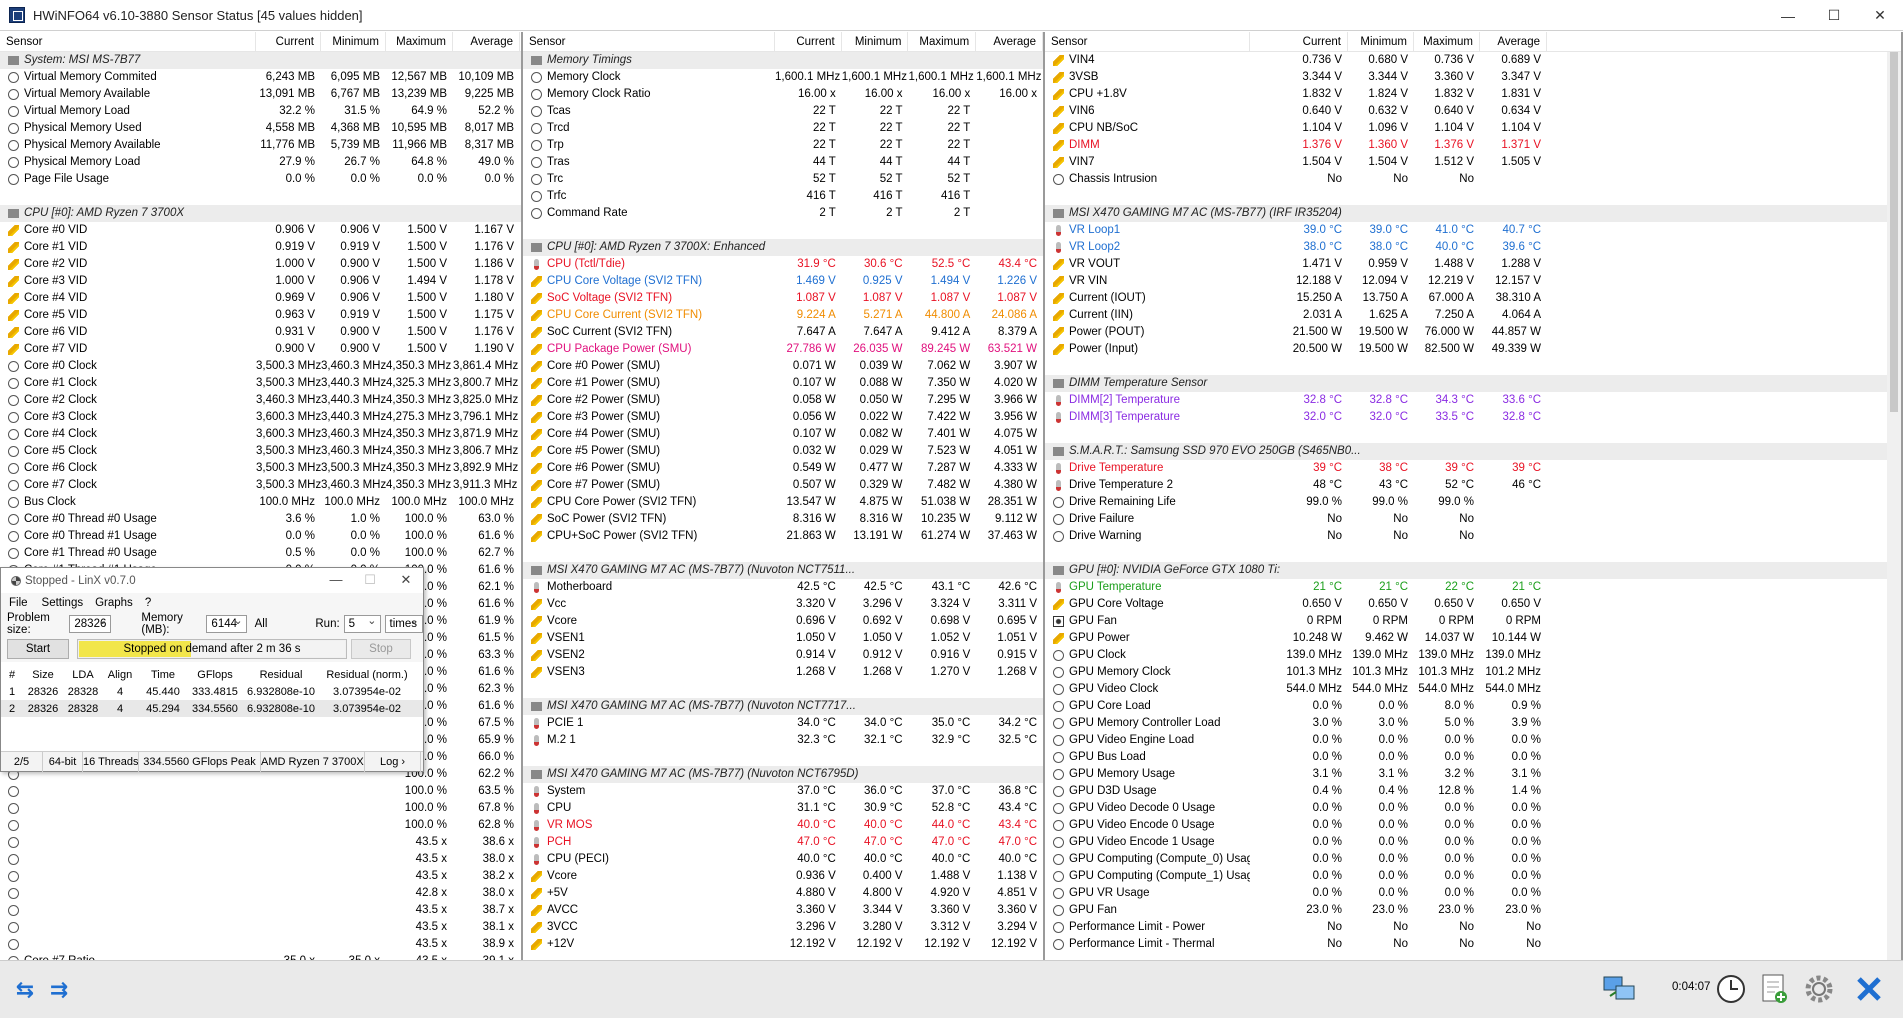 The image size is (1903, 1018). What do you see at coordinates (260, 825) in the screenshot?
I see `sensor-row: 100.0 % 62.8 %` at bounding box center [260, 825].